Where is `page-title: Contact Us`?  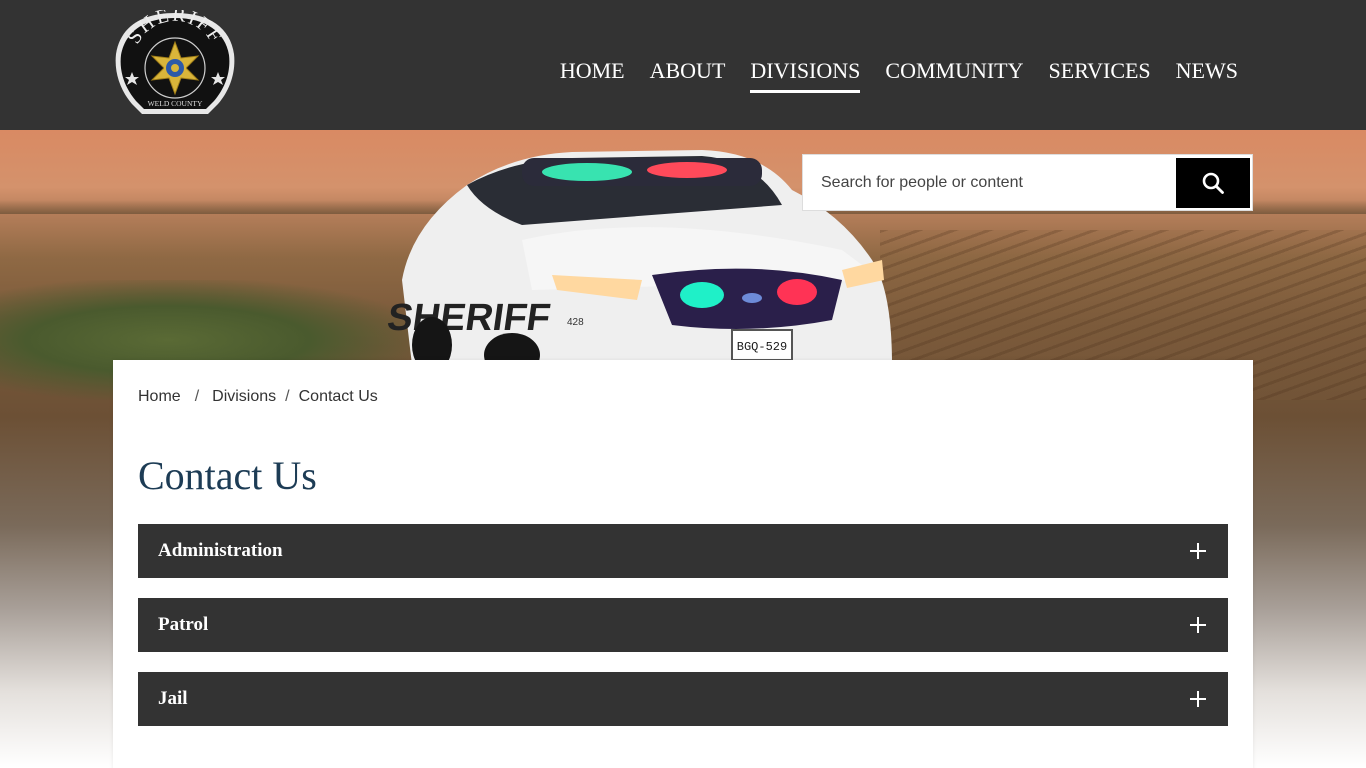 page-title: Contact Us is located at coordinates (227, 475).